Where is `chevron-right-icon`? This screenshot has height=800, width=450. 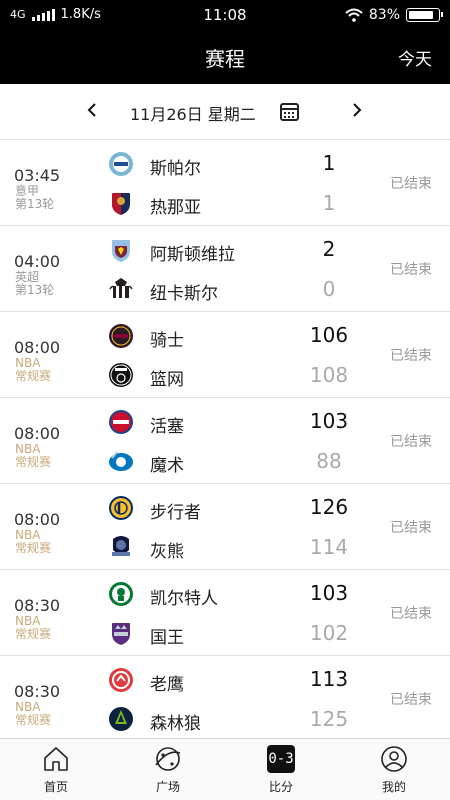
chevron-right-icon is located at coordinates (357, 110).